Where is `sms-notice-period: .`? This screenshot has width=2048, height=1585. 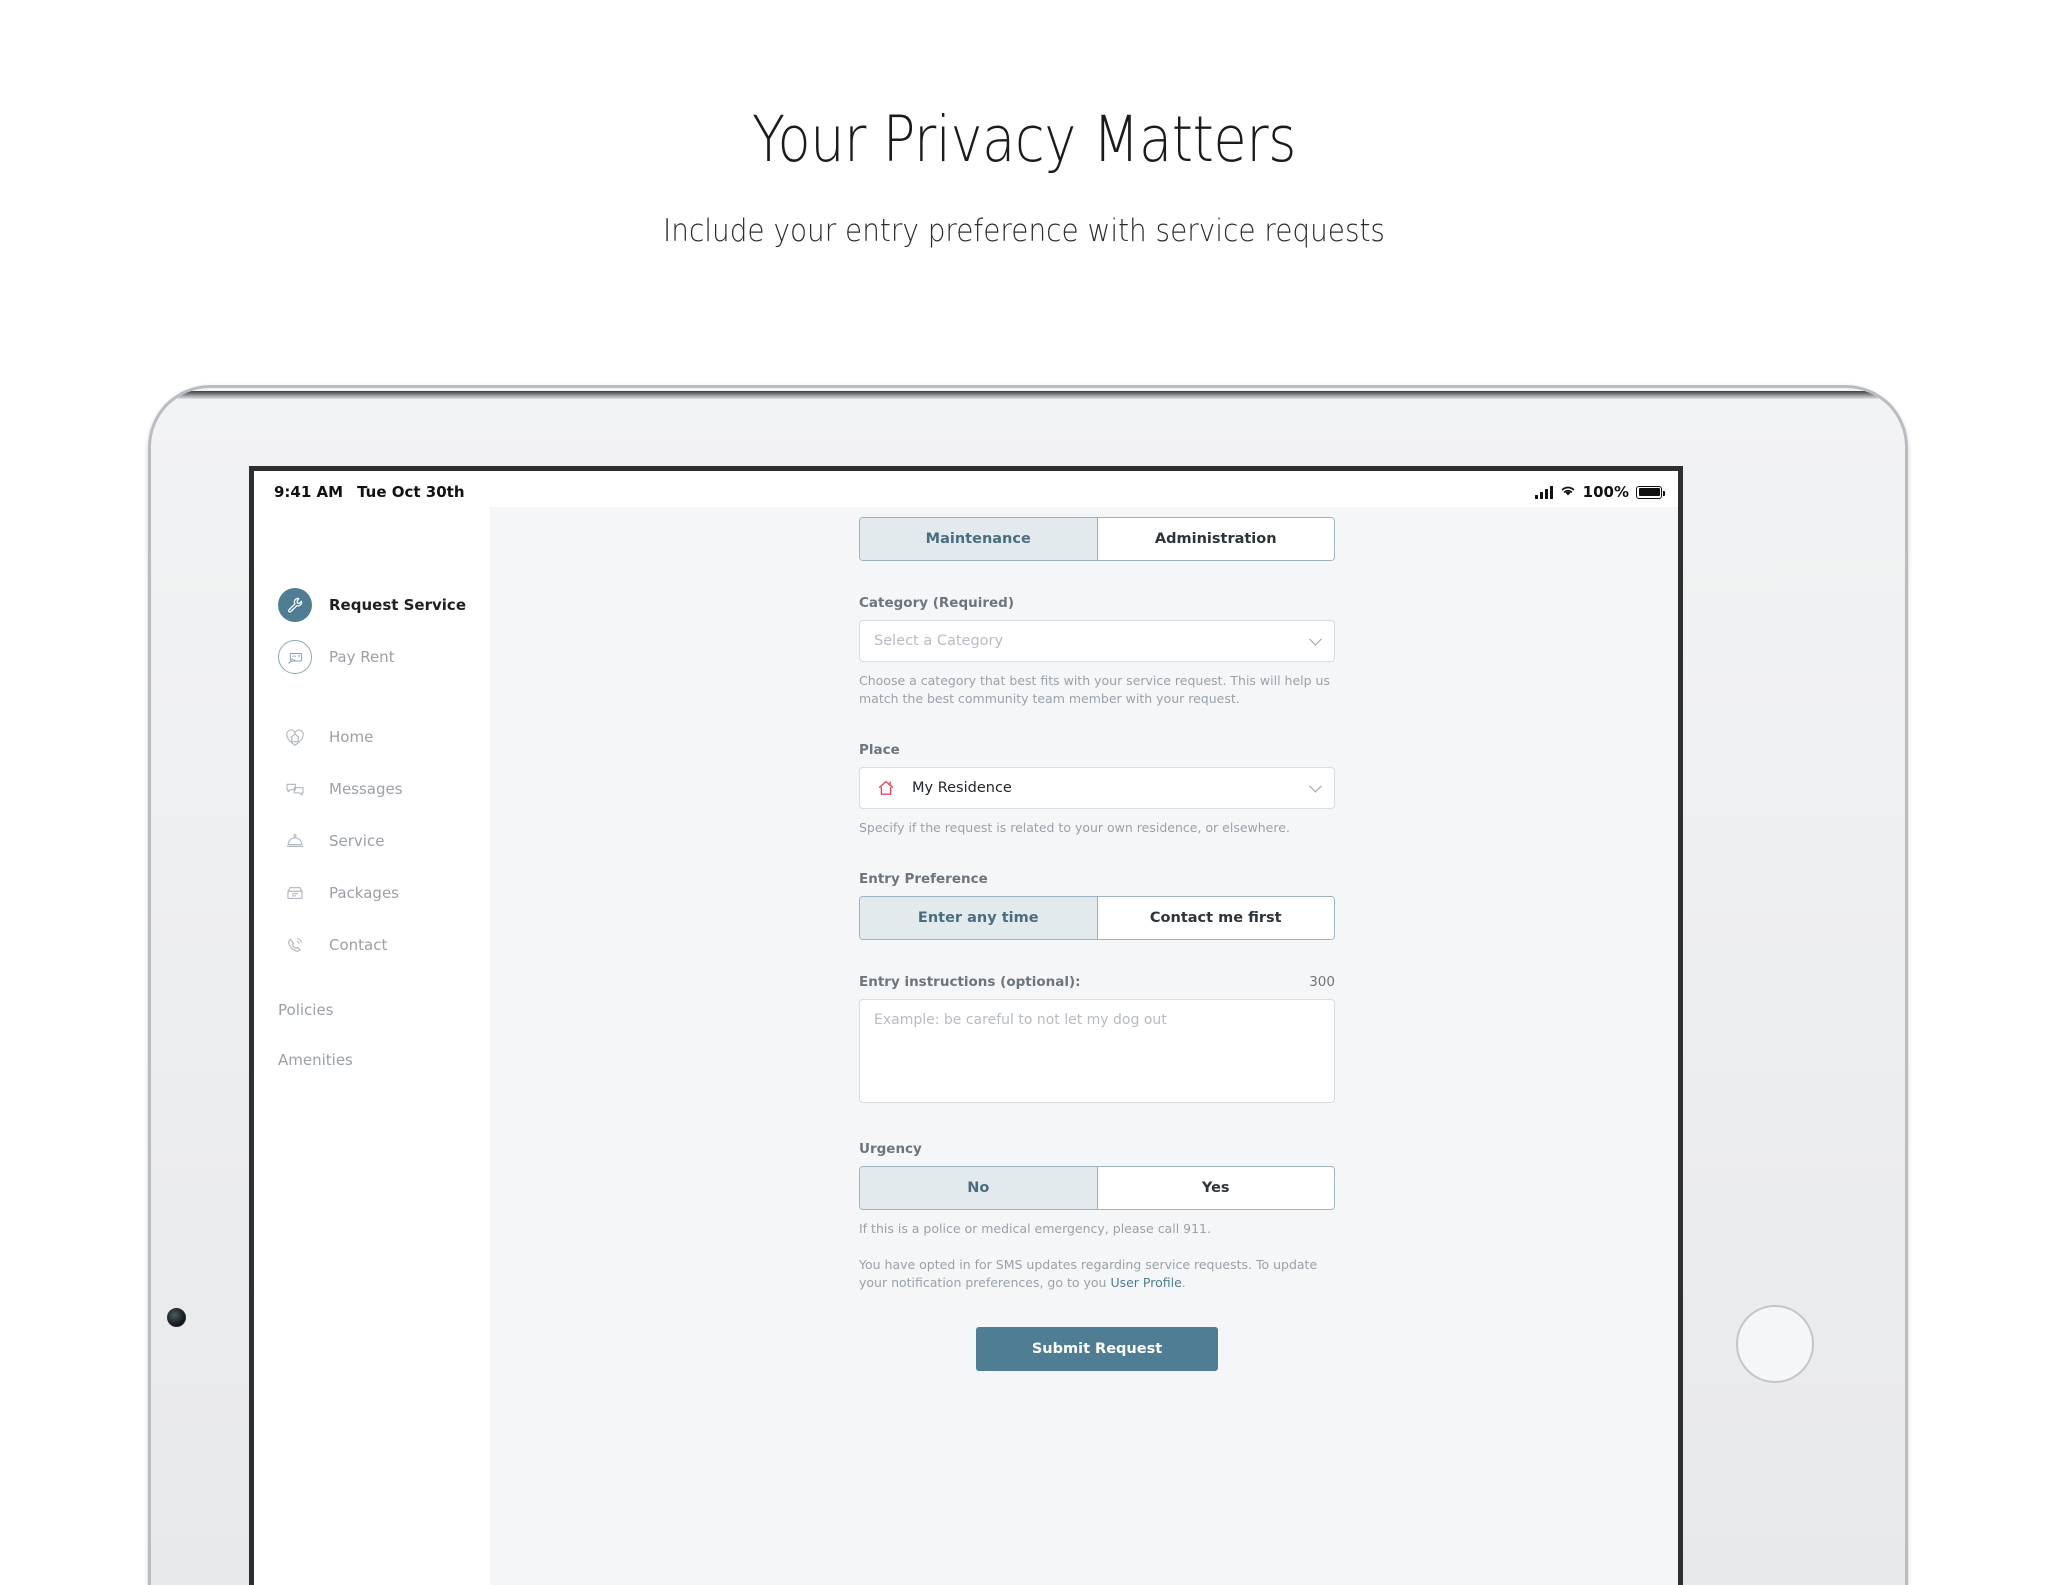 sms-notice-period: . is located at coordinates (1183, 1283).